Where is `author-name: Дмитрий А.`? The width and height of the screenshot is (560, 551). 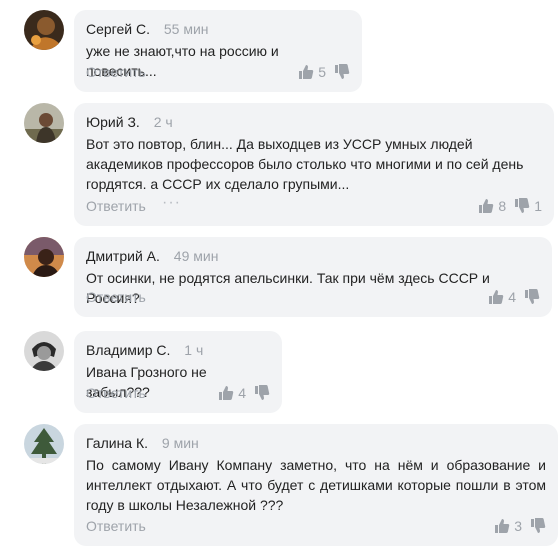
author-name: Дмитрий А. is located at coordinates (123, 256).